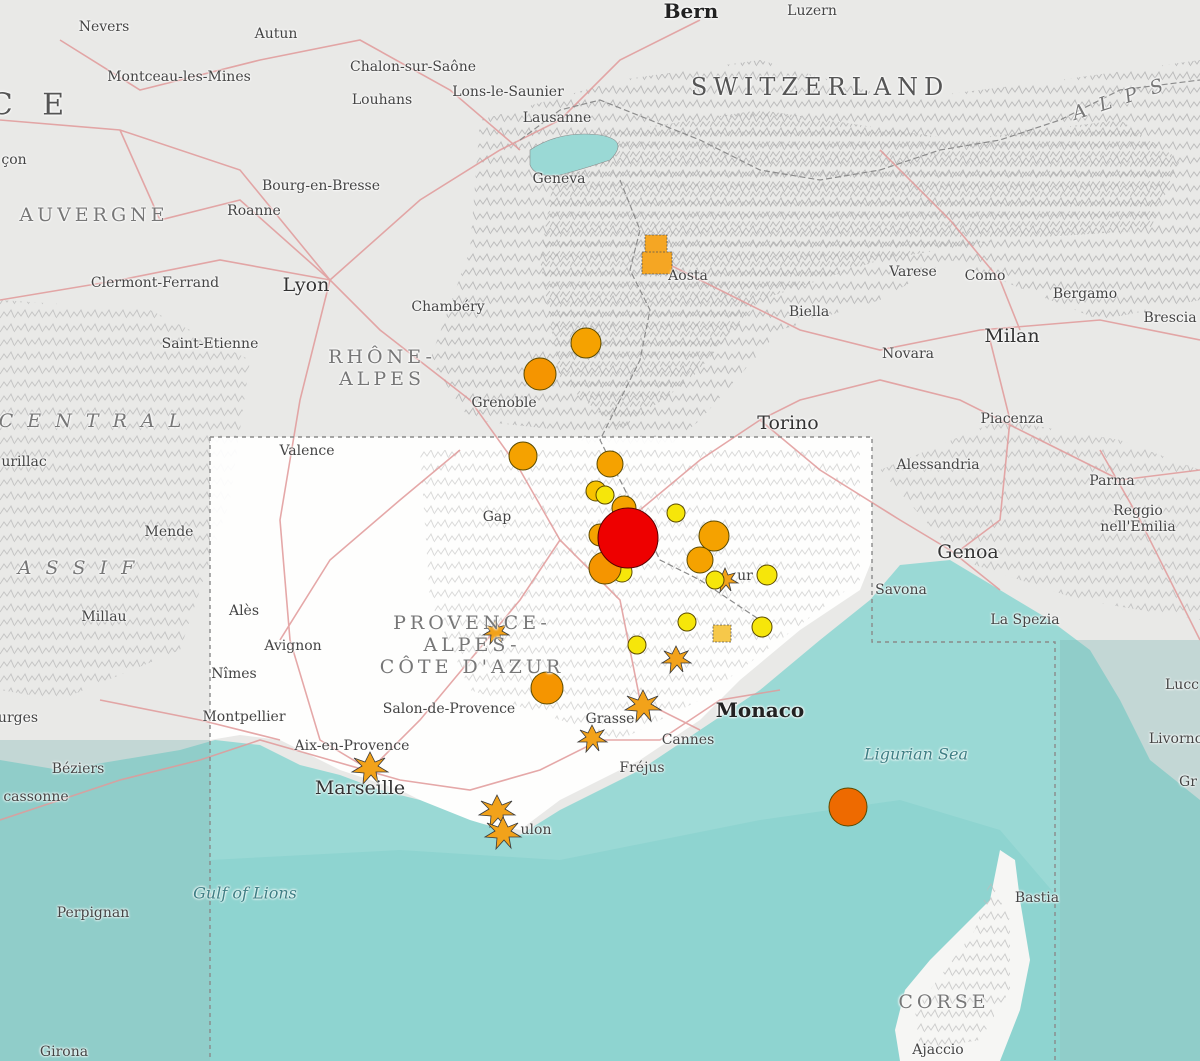  I want to click on label-beziers: Béziers, so click(78, 769).